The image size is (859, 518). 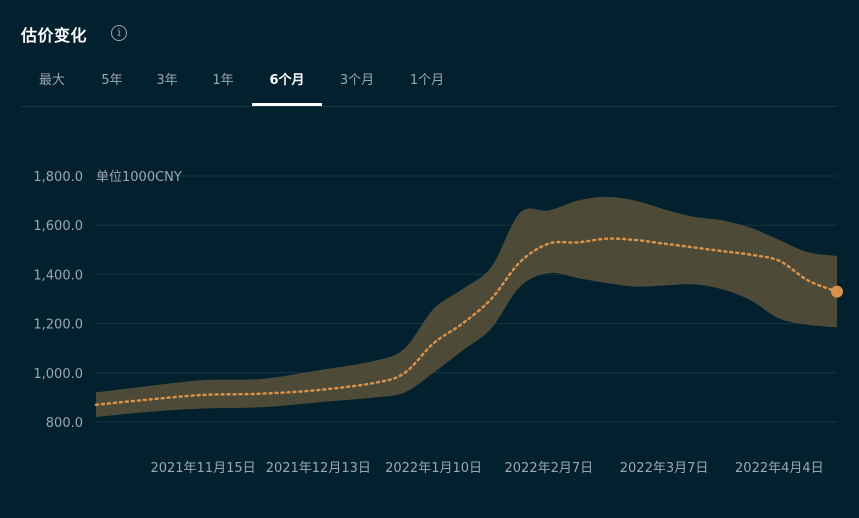 I want to click on y-axis-ticks: 1,800.0 1,600.0 1,400.0 1,200.0 1,000.0 800.0, so click(x=58, y=300).